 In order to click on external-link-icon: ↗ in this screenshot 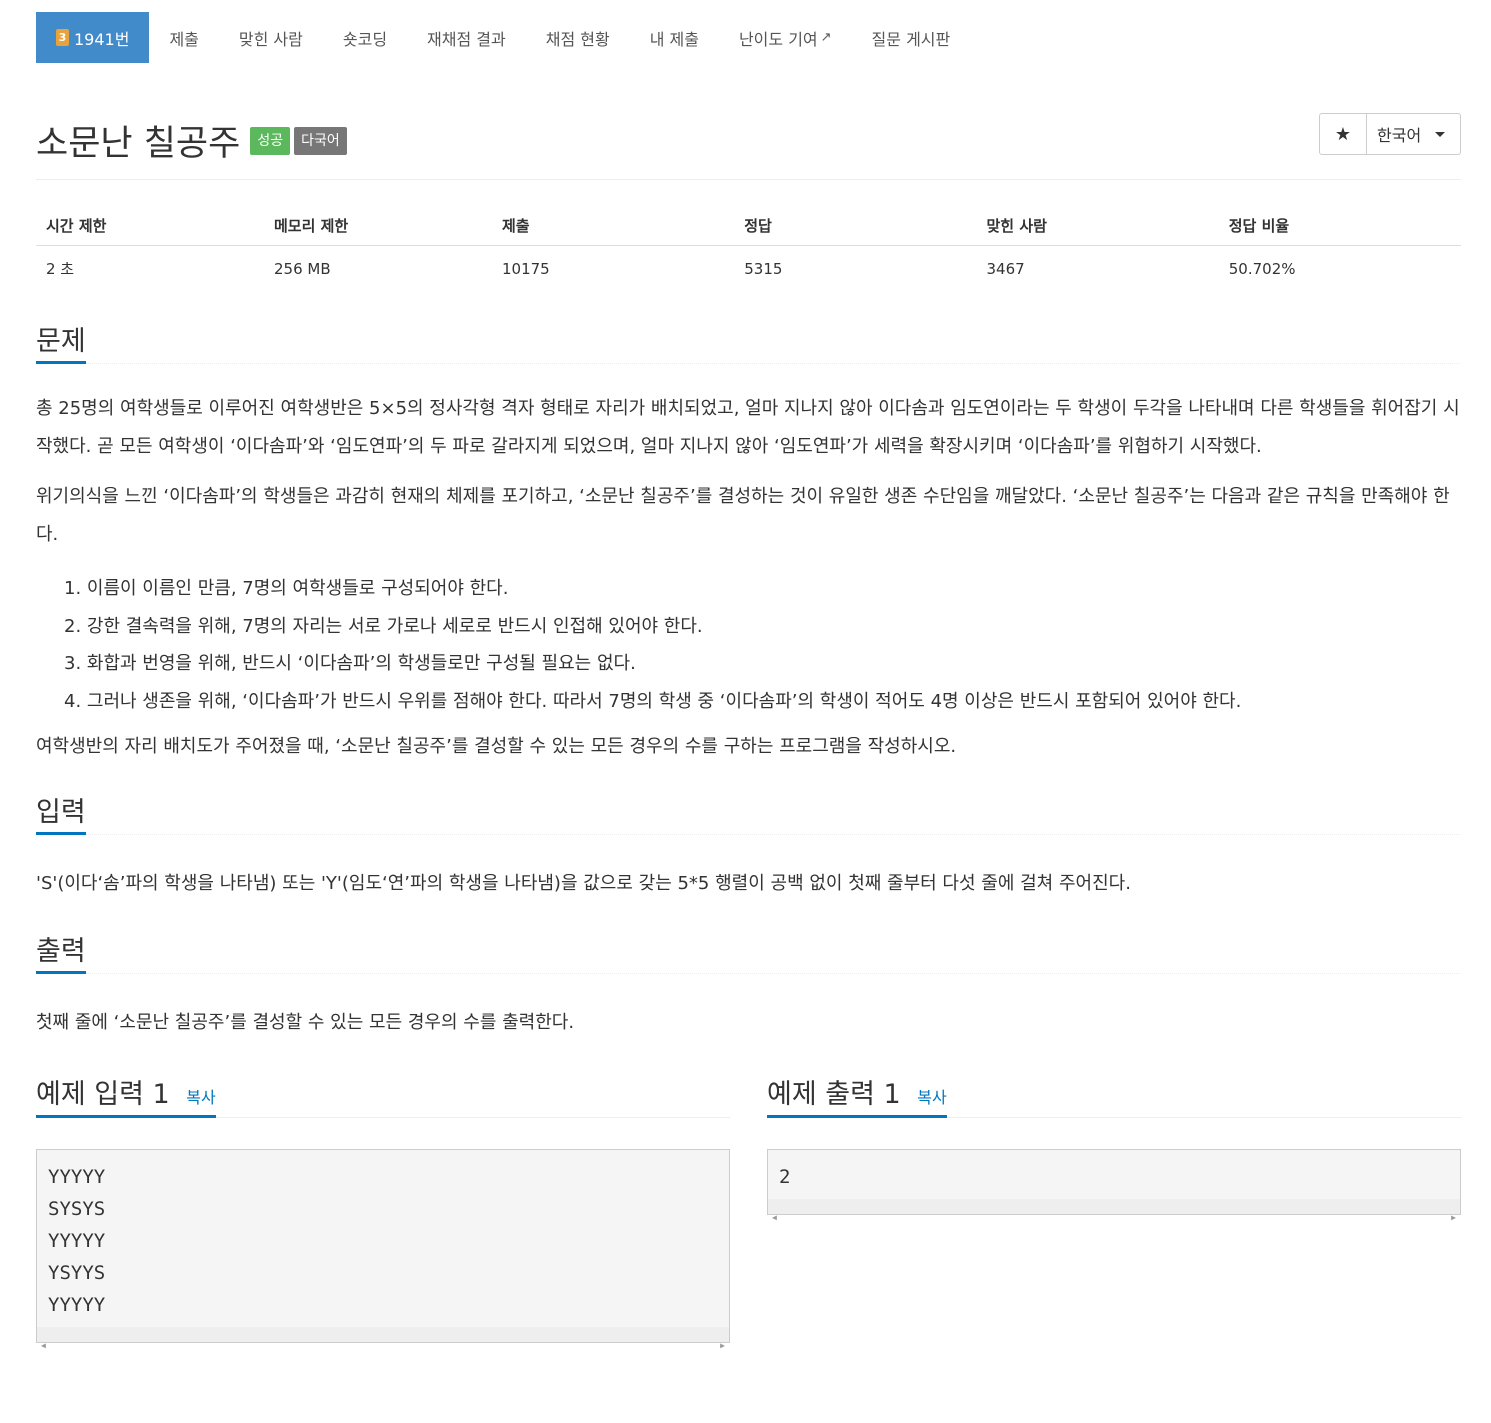, I will do `click(826, 37)`.